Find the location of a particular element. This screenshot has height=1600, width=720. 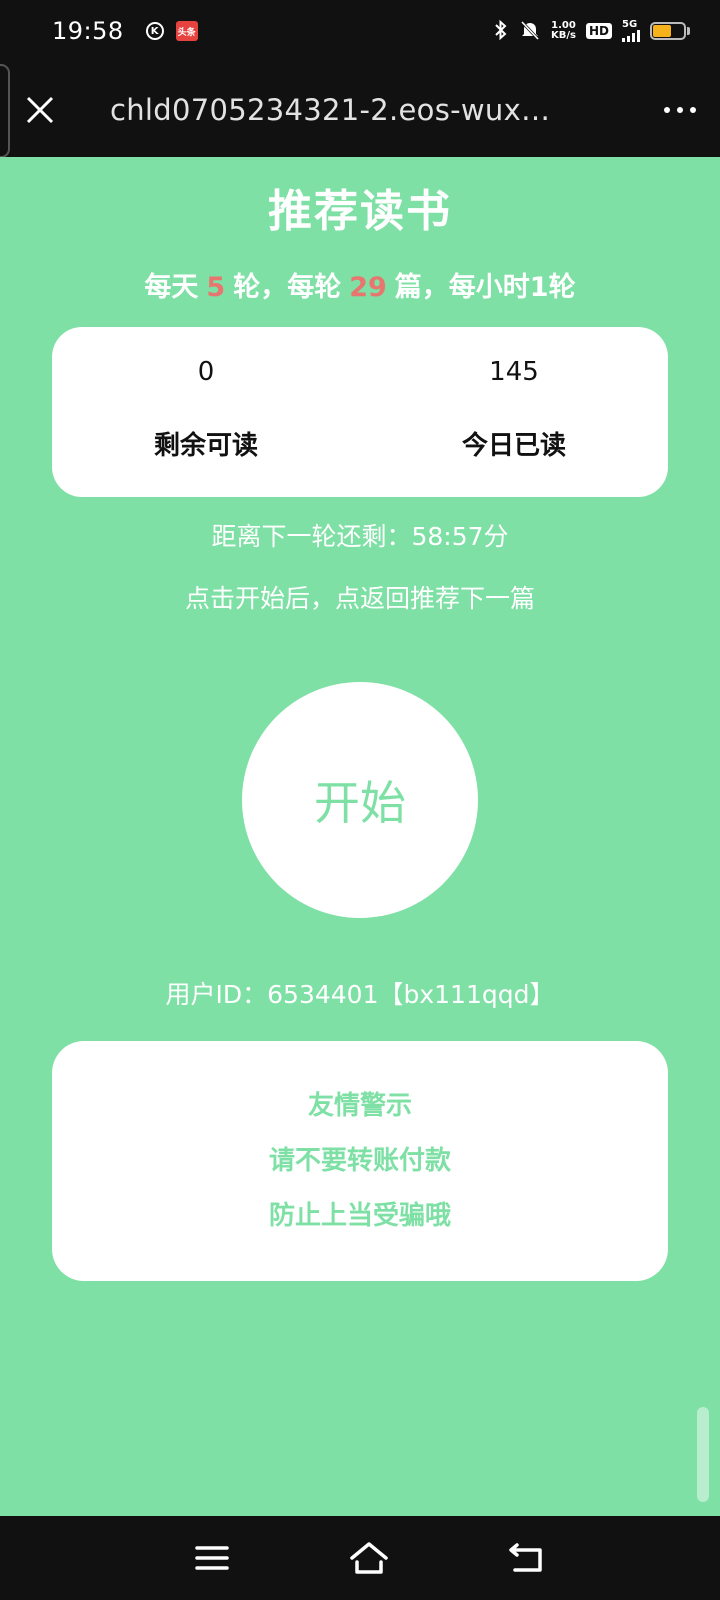

status-app-icons: K 头条 is located at coordinates (171, 31).